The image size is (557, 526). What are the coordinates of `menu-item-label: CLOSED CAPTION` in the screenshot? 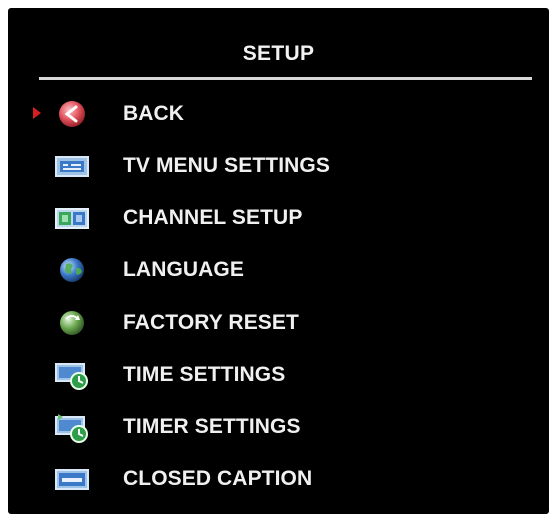 It's located at (218, 478).